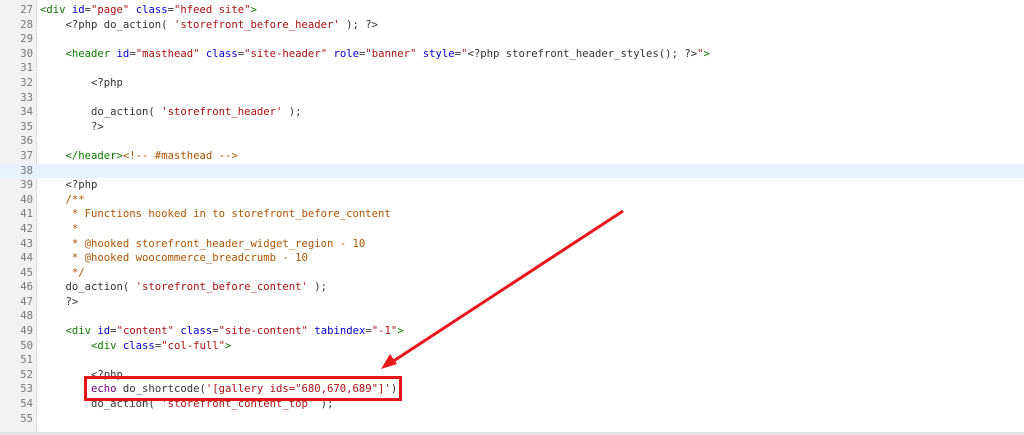 This screenshot has height=435, width=1024. I want to click on code-token: "-1", so click(384, 331).